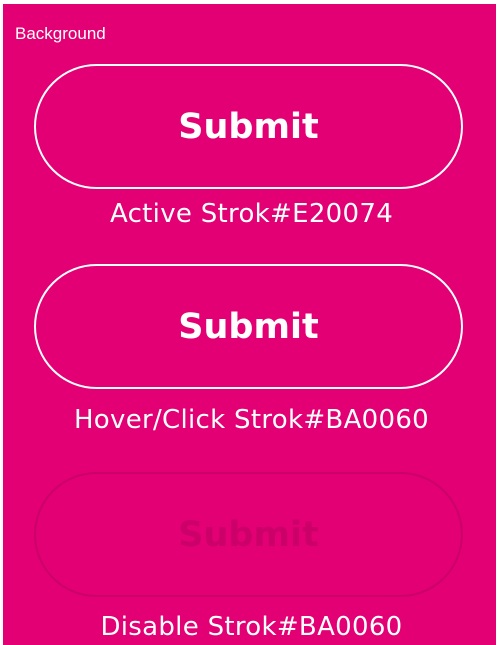 This screenshot has width=503, height=645. What do you see at coordinates (251, 214) in the screenshot?
I see `active-state-caption: Active Strok#E20074` at bounding box center [251, 214].